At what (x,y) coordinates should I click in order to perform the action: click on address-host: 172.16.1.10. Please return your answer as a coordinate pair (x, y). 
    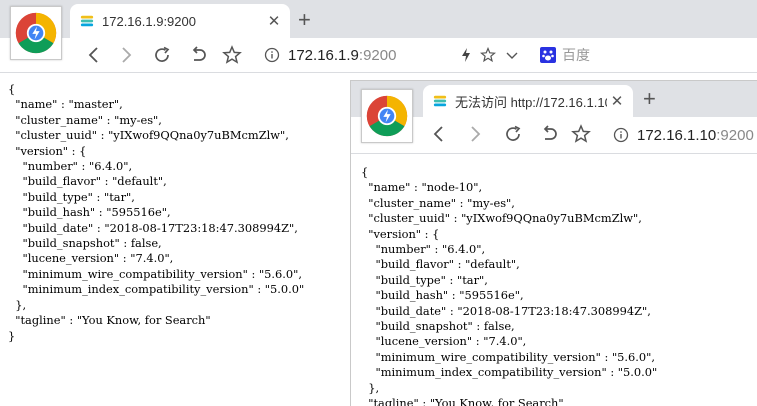
    Looking at the image, I should click on (677, 135).